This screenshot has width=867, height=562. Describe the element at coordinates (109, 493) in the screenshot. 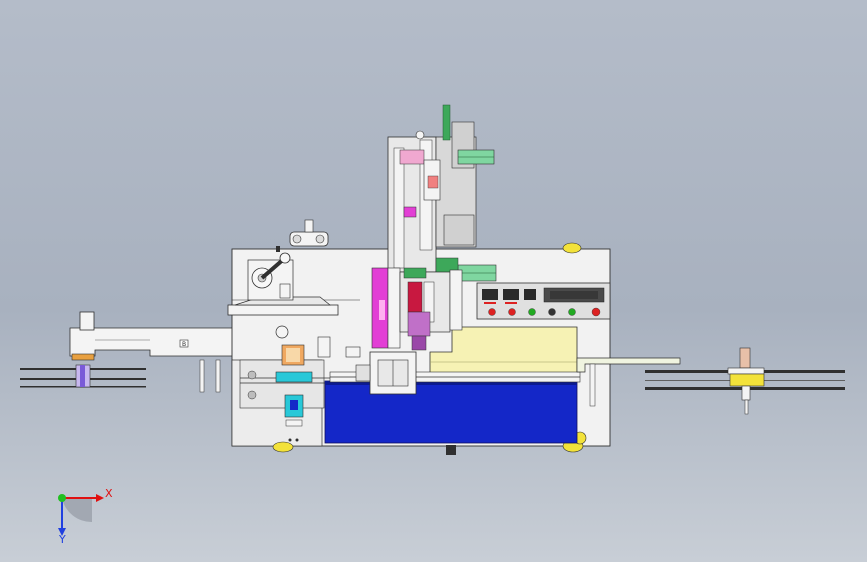

I see `x-axis-label: X` at that location.